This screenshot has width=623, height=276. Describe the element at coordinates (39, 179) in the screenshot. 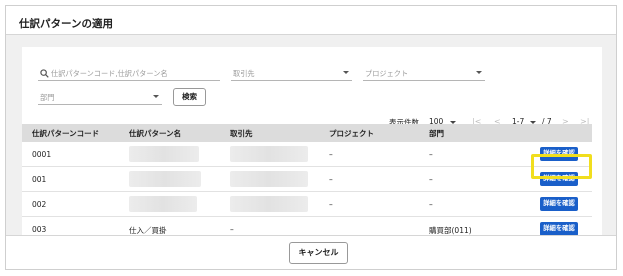

I see `row-code: 001` at that location.